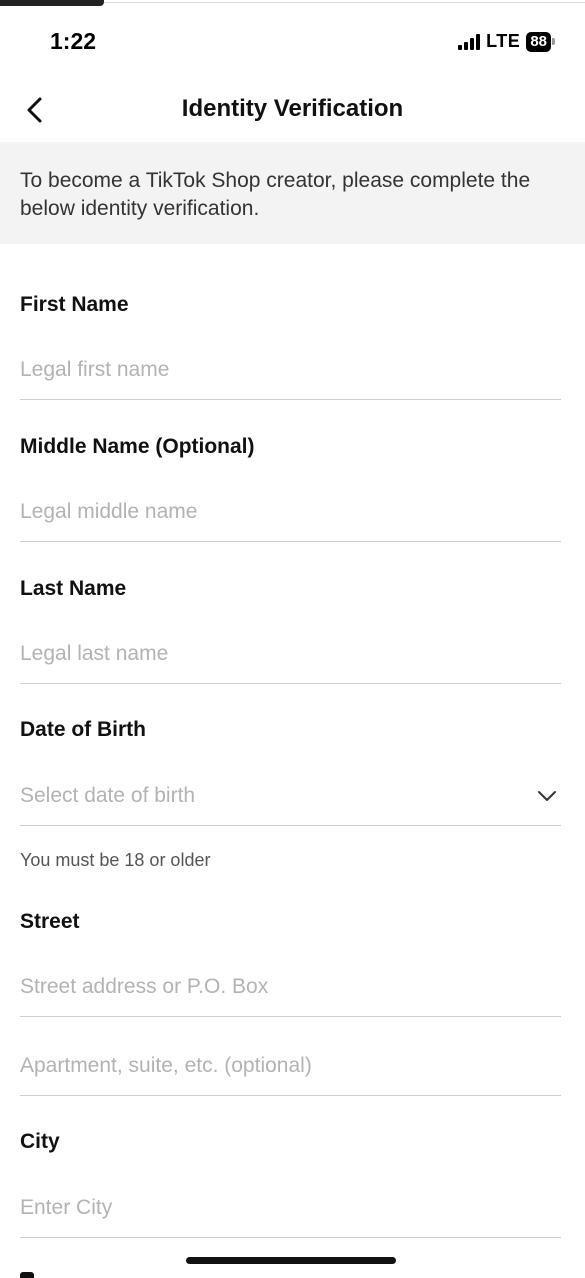 This screenshot has width=585, height=1278. What do you see at coordinates (83, 729) in the screenshot?
I see `dob-label: Date of Birth` at bounding box center [83, 729].